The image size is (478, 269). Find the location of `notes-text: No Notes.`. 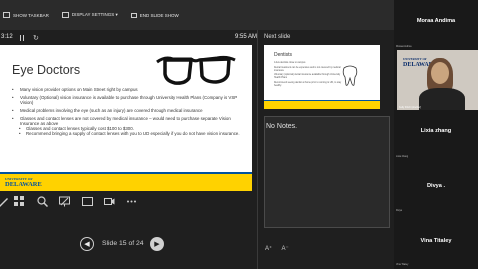

notes-text: No Notes. is located at coordinates (282, 126).